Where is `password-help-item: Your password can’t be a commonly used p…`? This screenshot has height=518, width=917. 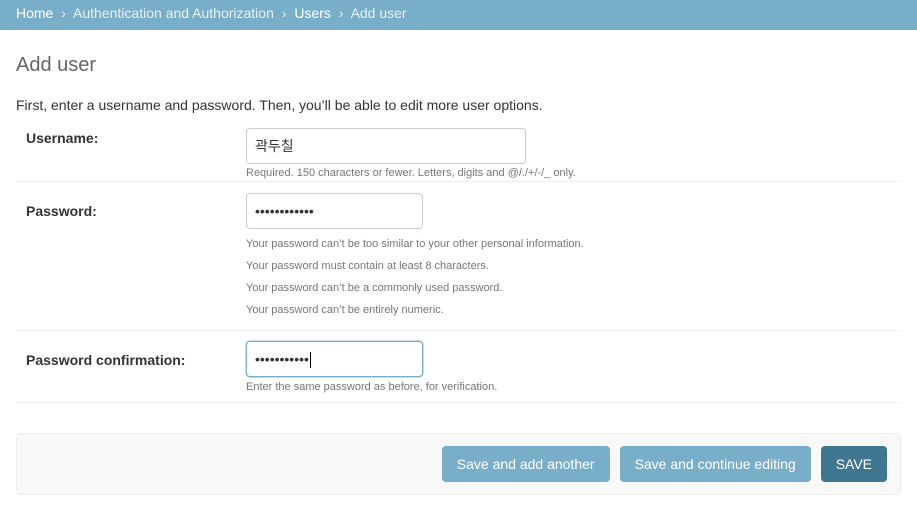 password-help-item: Your password can’t be a commonly used p… is located at coordinates (374, 288).